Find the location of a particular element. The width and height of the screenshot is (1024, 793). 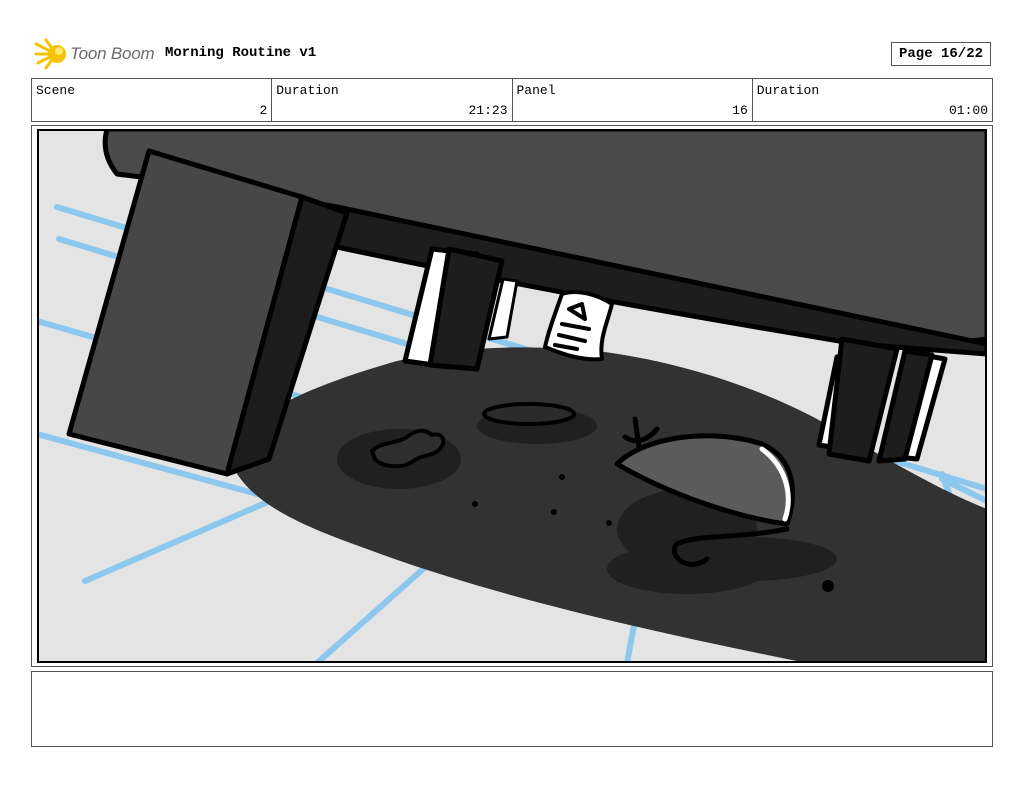

panel-duration-cell: Duration 01:00 is located at coordinates (872, 100).